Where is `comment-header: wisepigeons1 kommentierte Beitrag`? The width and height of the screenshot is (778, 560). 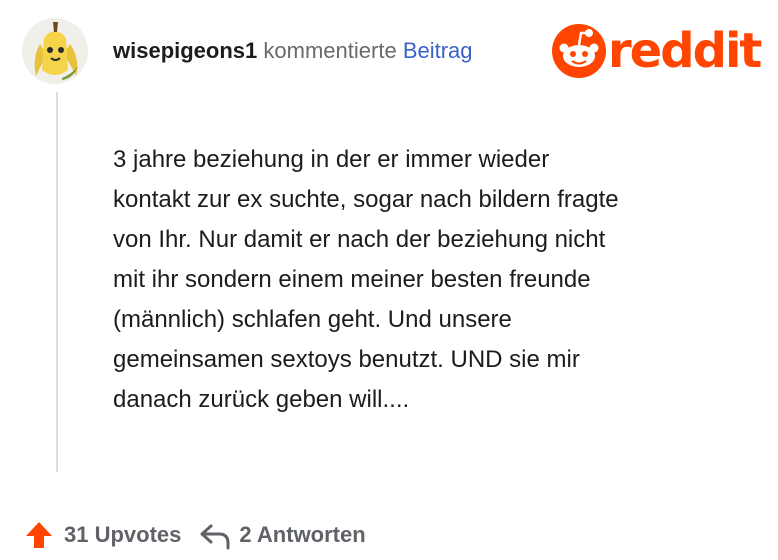
comment-header: wisepigeons1 kommentierte Beitrag is located at coordinates (293, 51).